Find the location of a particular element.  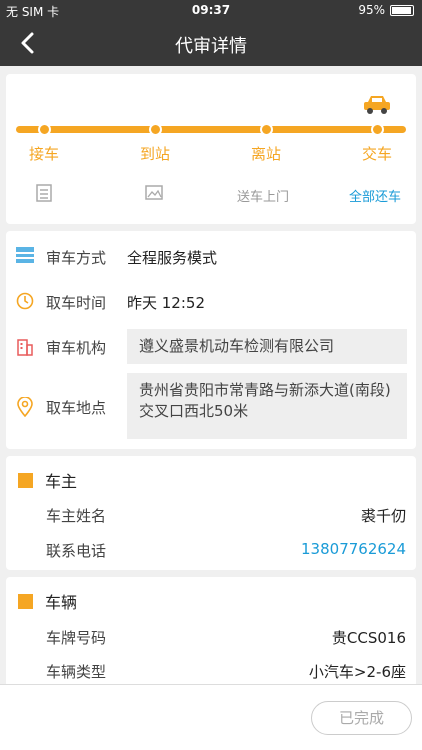

plate-value: 贵CCS016 is located at coordinates (368, 638).